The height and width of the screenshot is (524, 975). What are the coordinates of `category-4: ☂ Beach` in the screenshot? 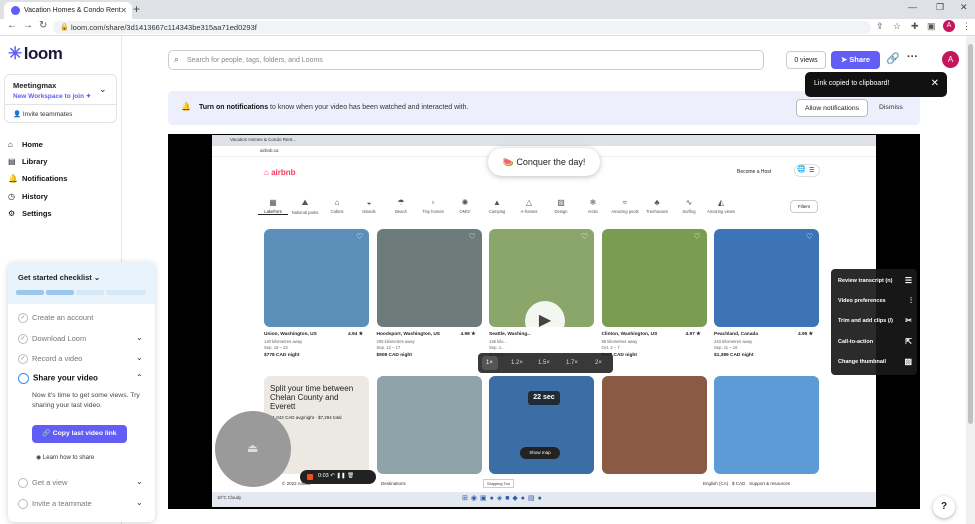 It's located at (401, 206).